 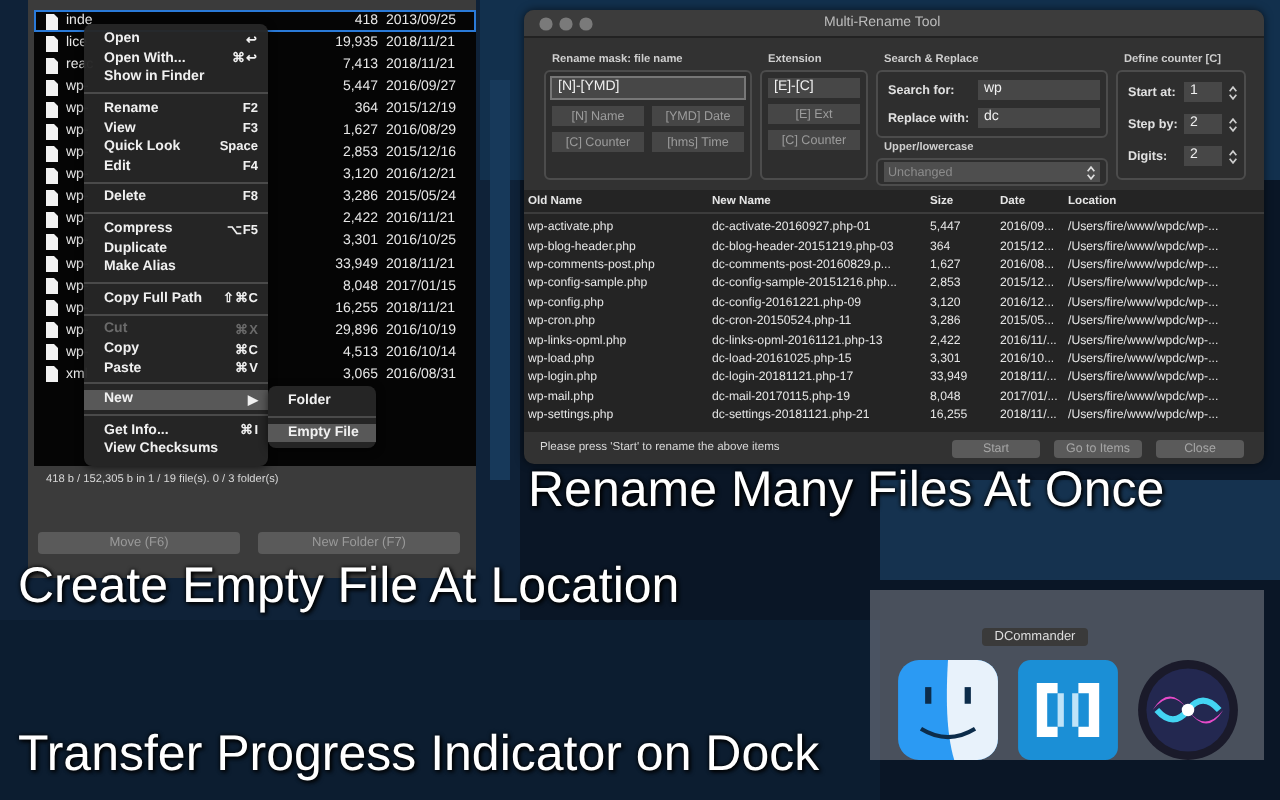 I want to click on app-icon, so click(x=1067, y=710).